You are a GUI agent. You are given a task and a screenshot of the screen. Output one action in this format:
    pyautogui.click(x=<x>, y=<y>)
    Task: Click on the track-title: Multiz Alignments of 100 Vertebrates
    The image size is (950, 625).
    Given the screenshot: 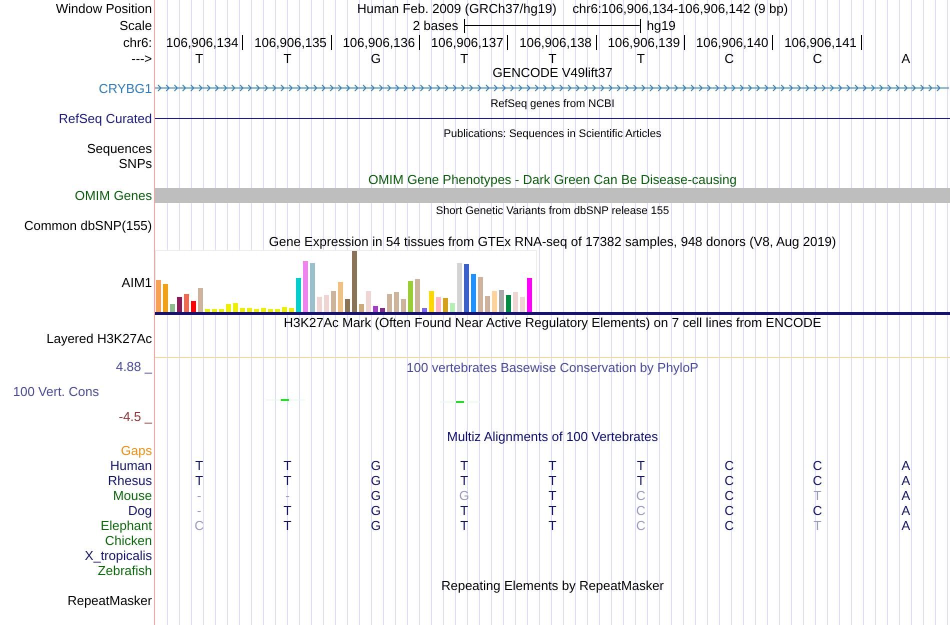 What is the action you would take?
    pyautogui.click(x=552, y=436)
    